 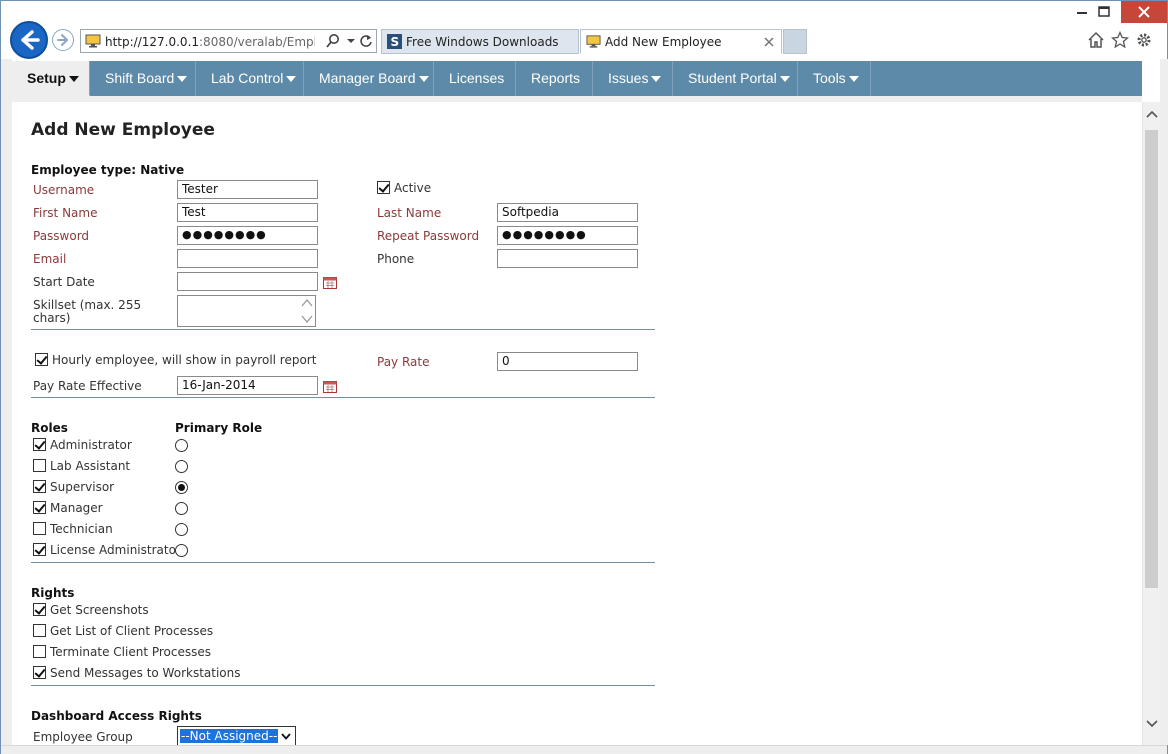 I want to click on favorites-star-icon, so click(x=1120, y=40).